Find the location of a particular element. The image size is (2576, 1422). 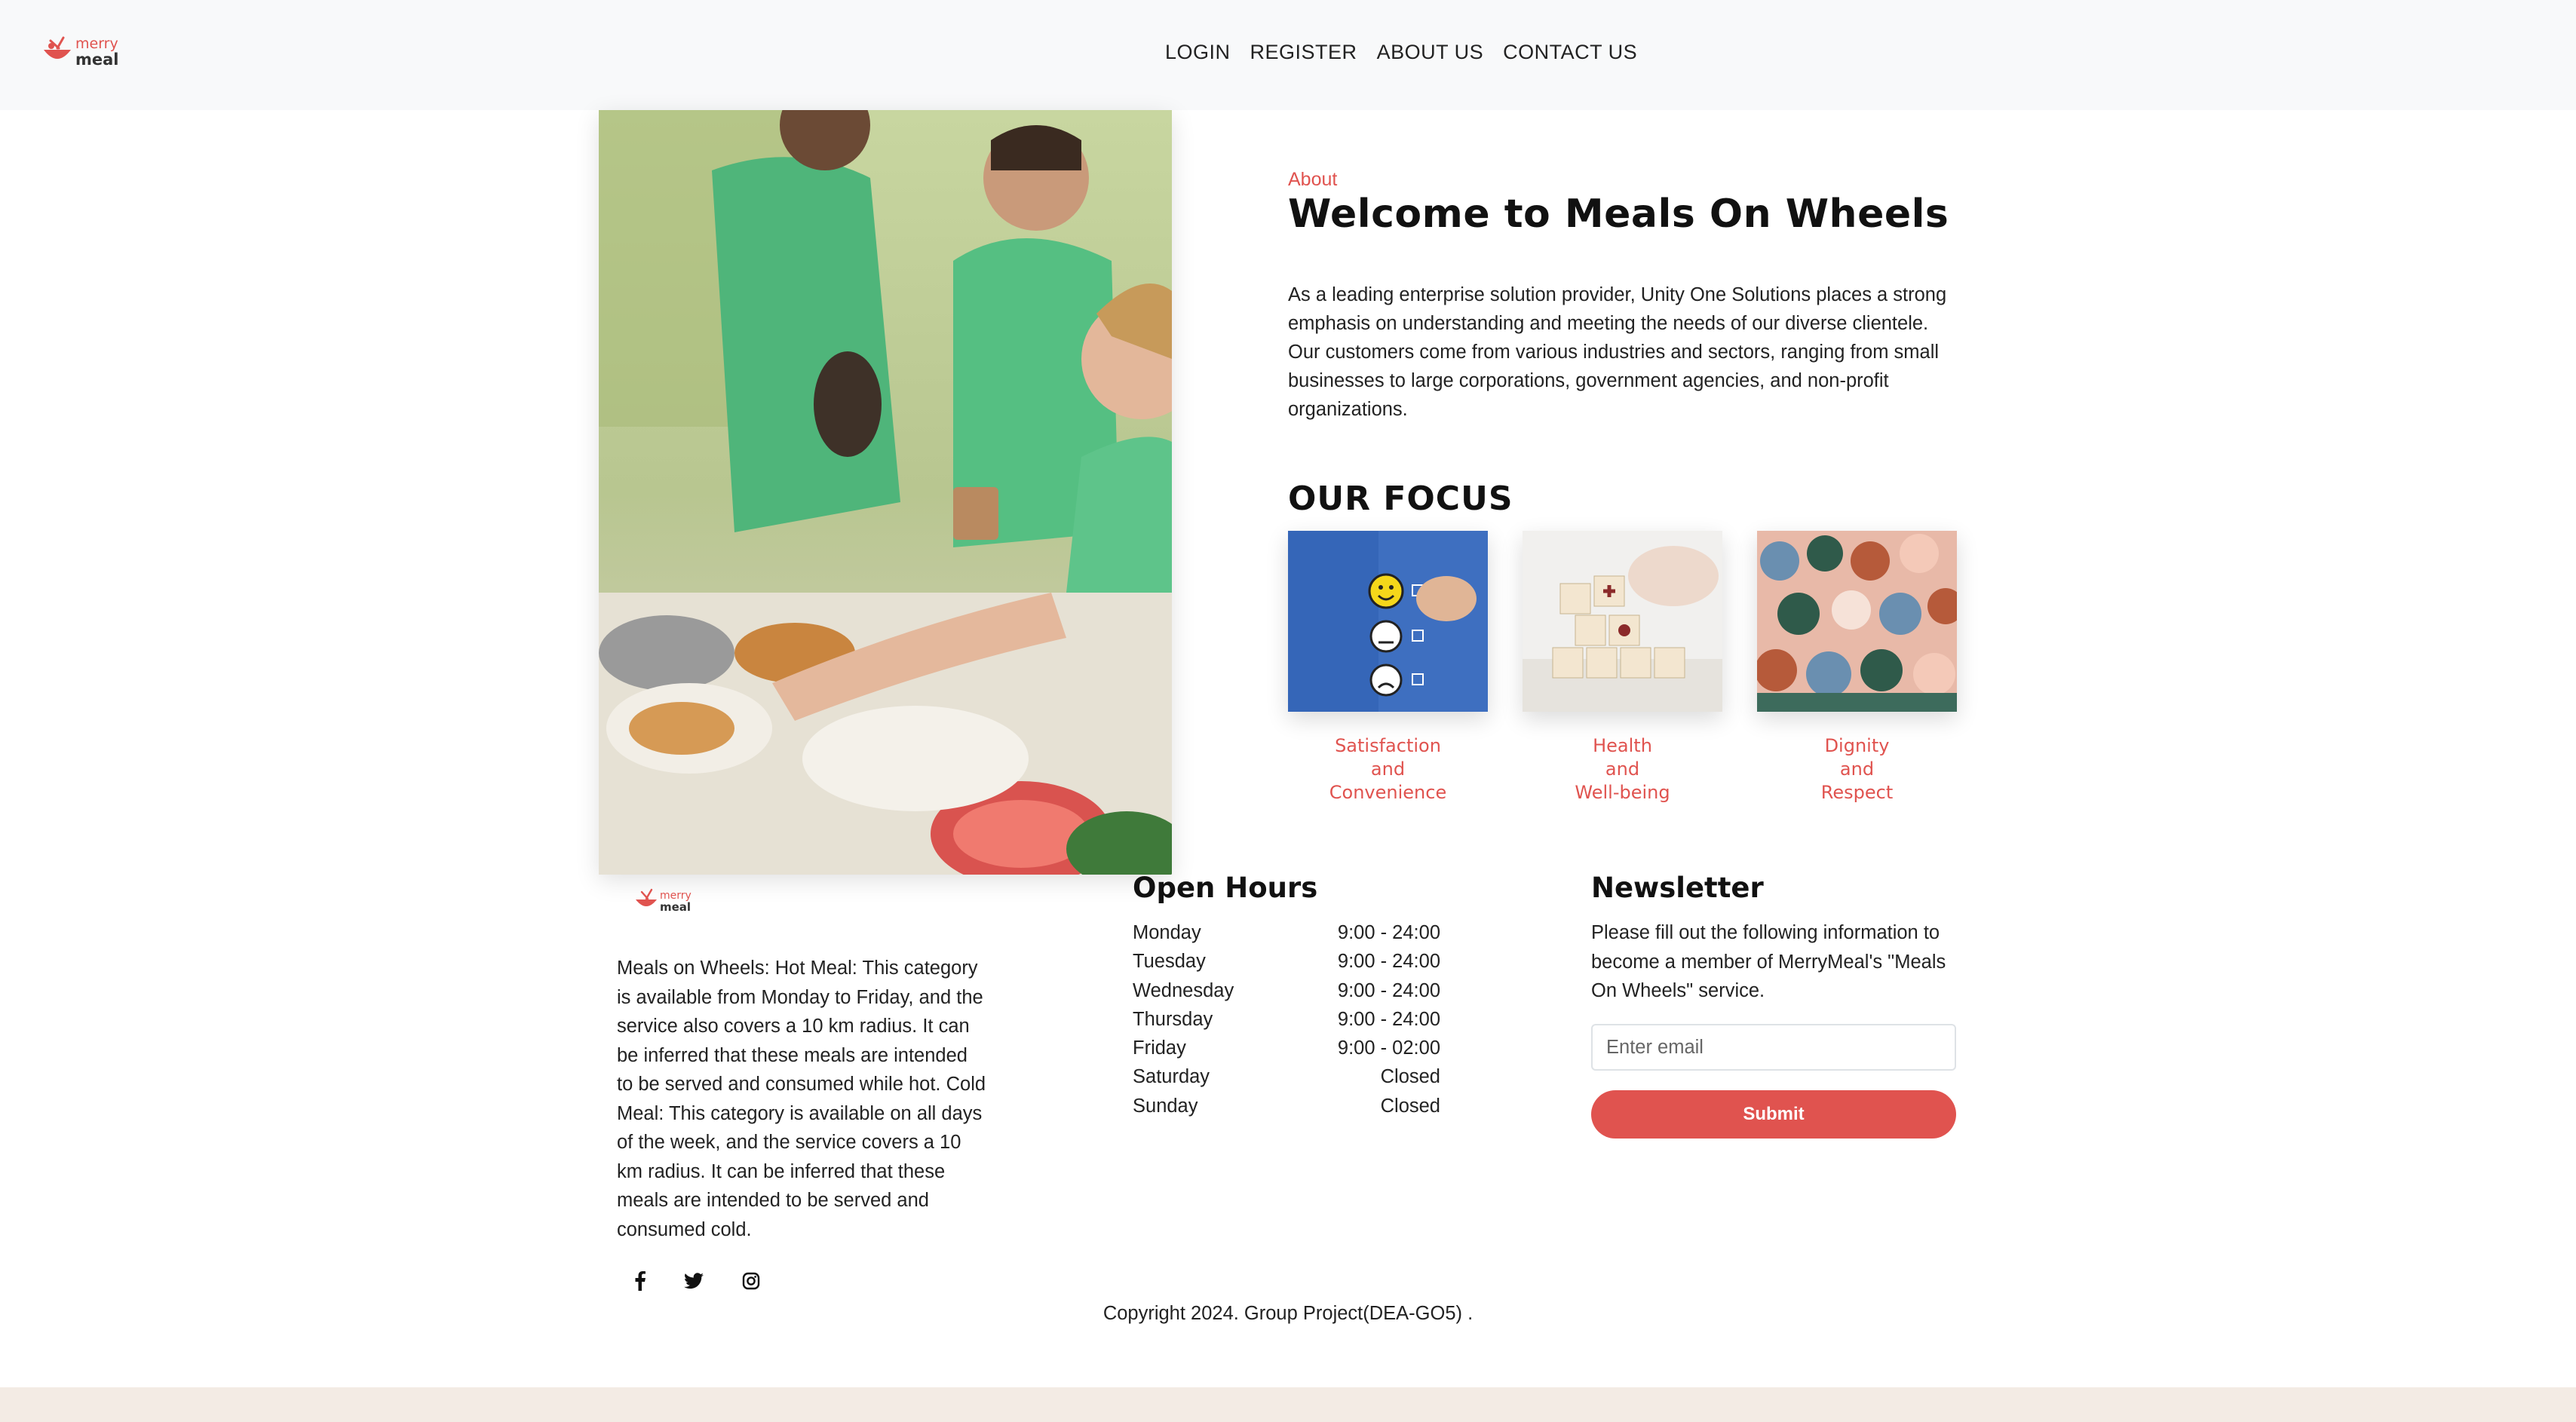

focus-label-line: Respect is located at coordinates (1857, 792).